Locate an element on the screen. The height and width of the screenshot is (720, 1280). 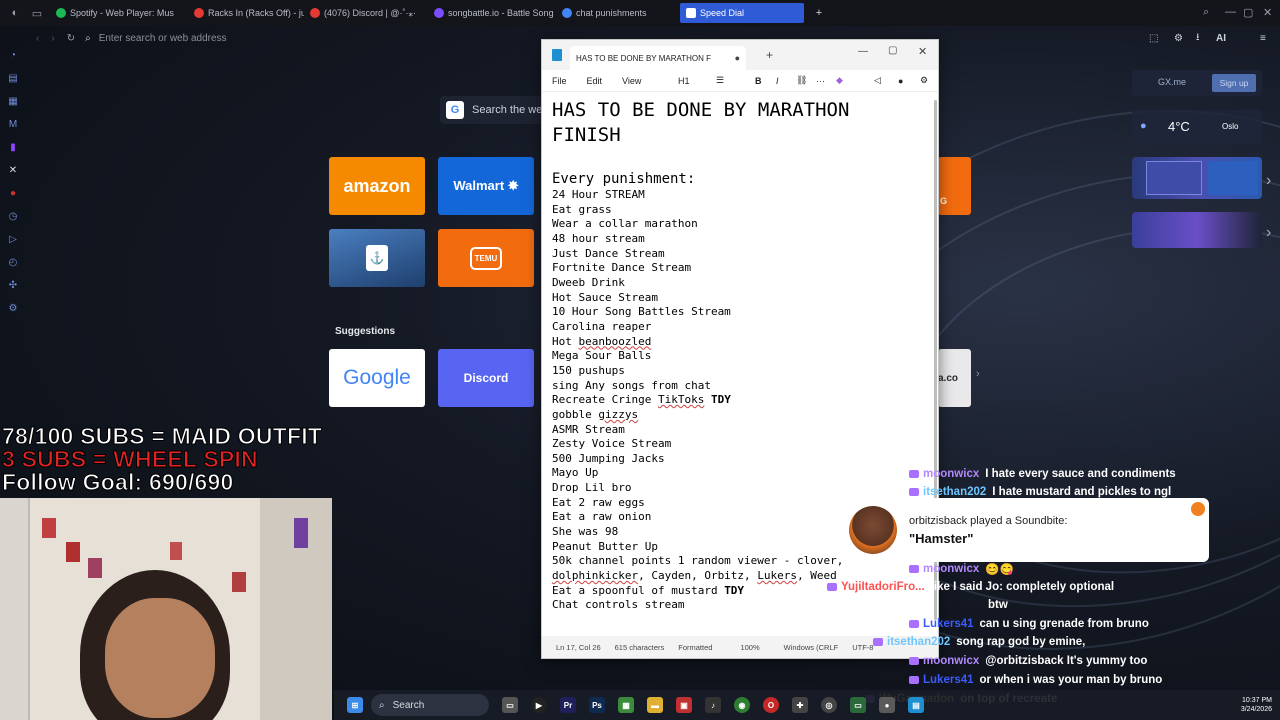
status-format: Formatted is located at coordinates (695, 647).